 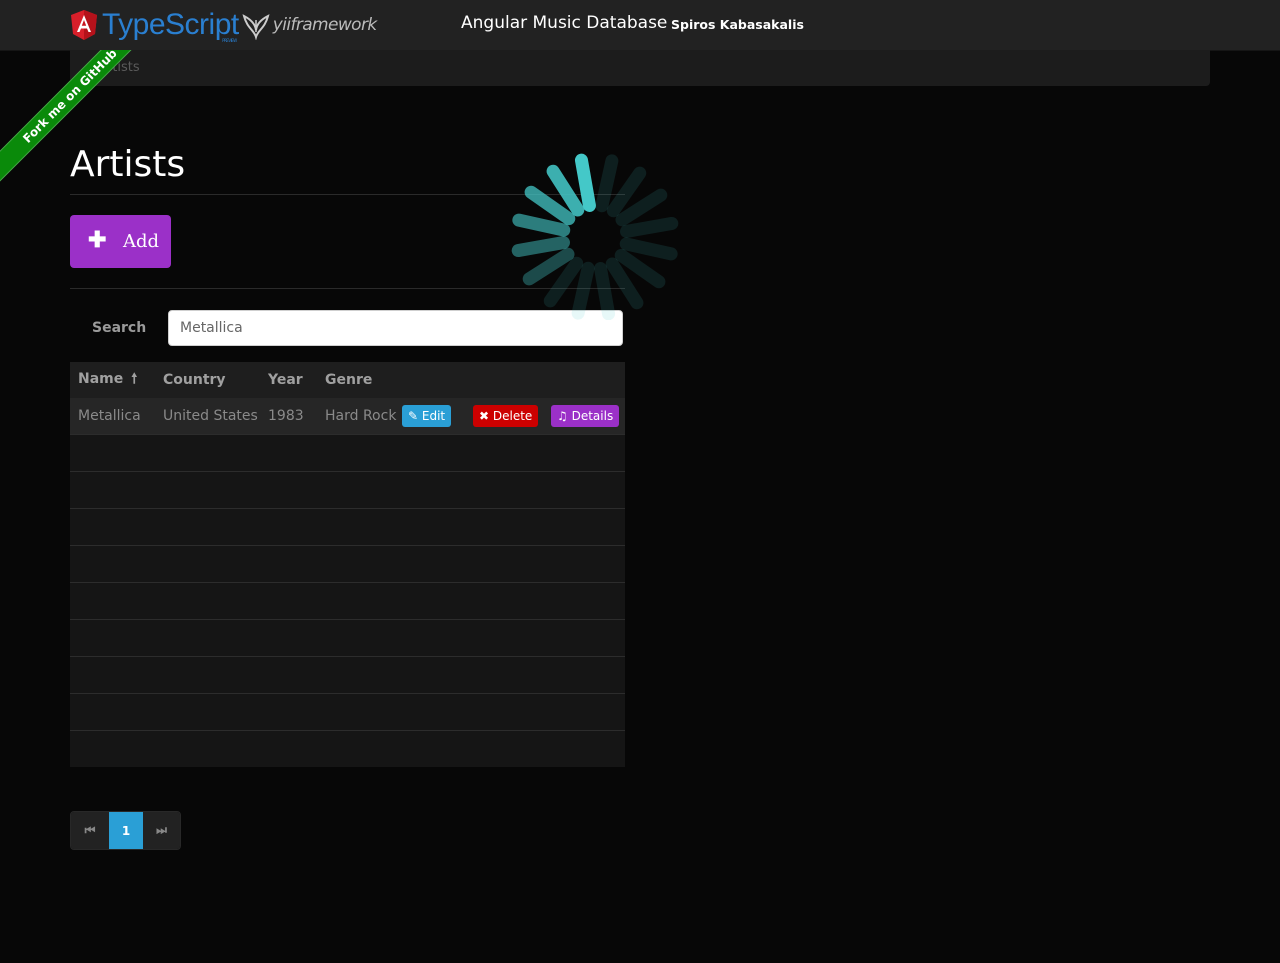 What do you see at coordinates (359, 416) in the screenshot?
I see `cell-genre: Hard Rock` at bounding box center [359, 416].